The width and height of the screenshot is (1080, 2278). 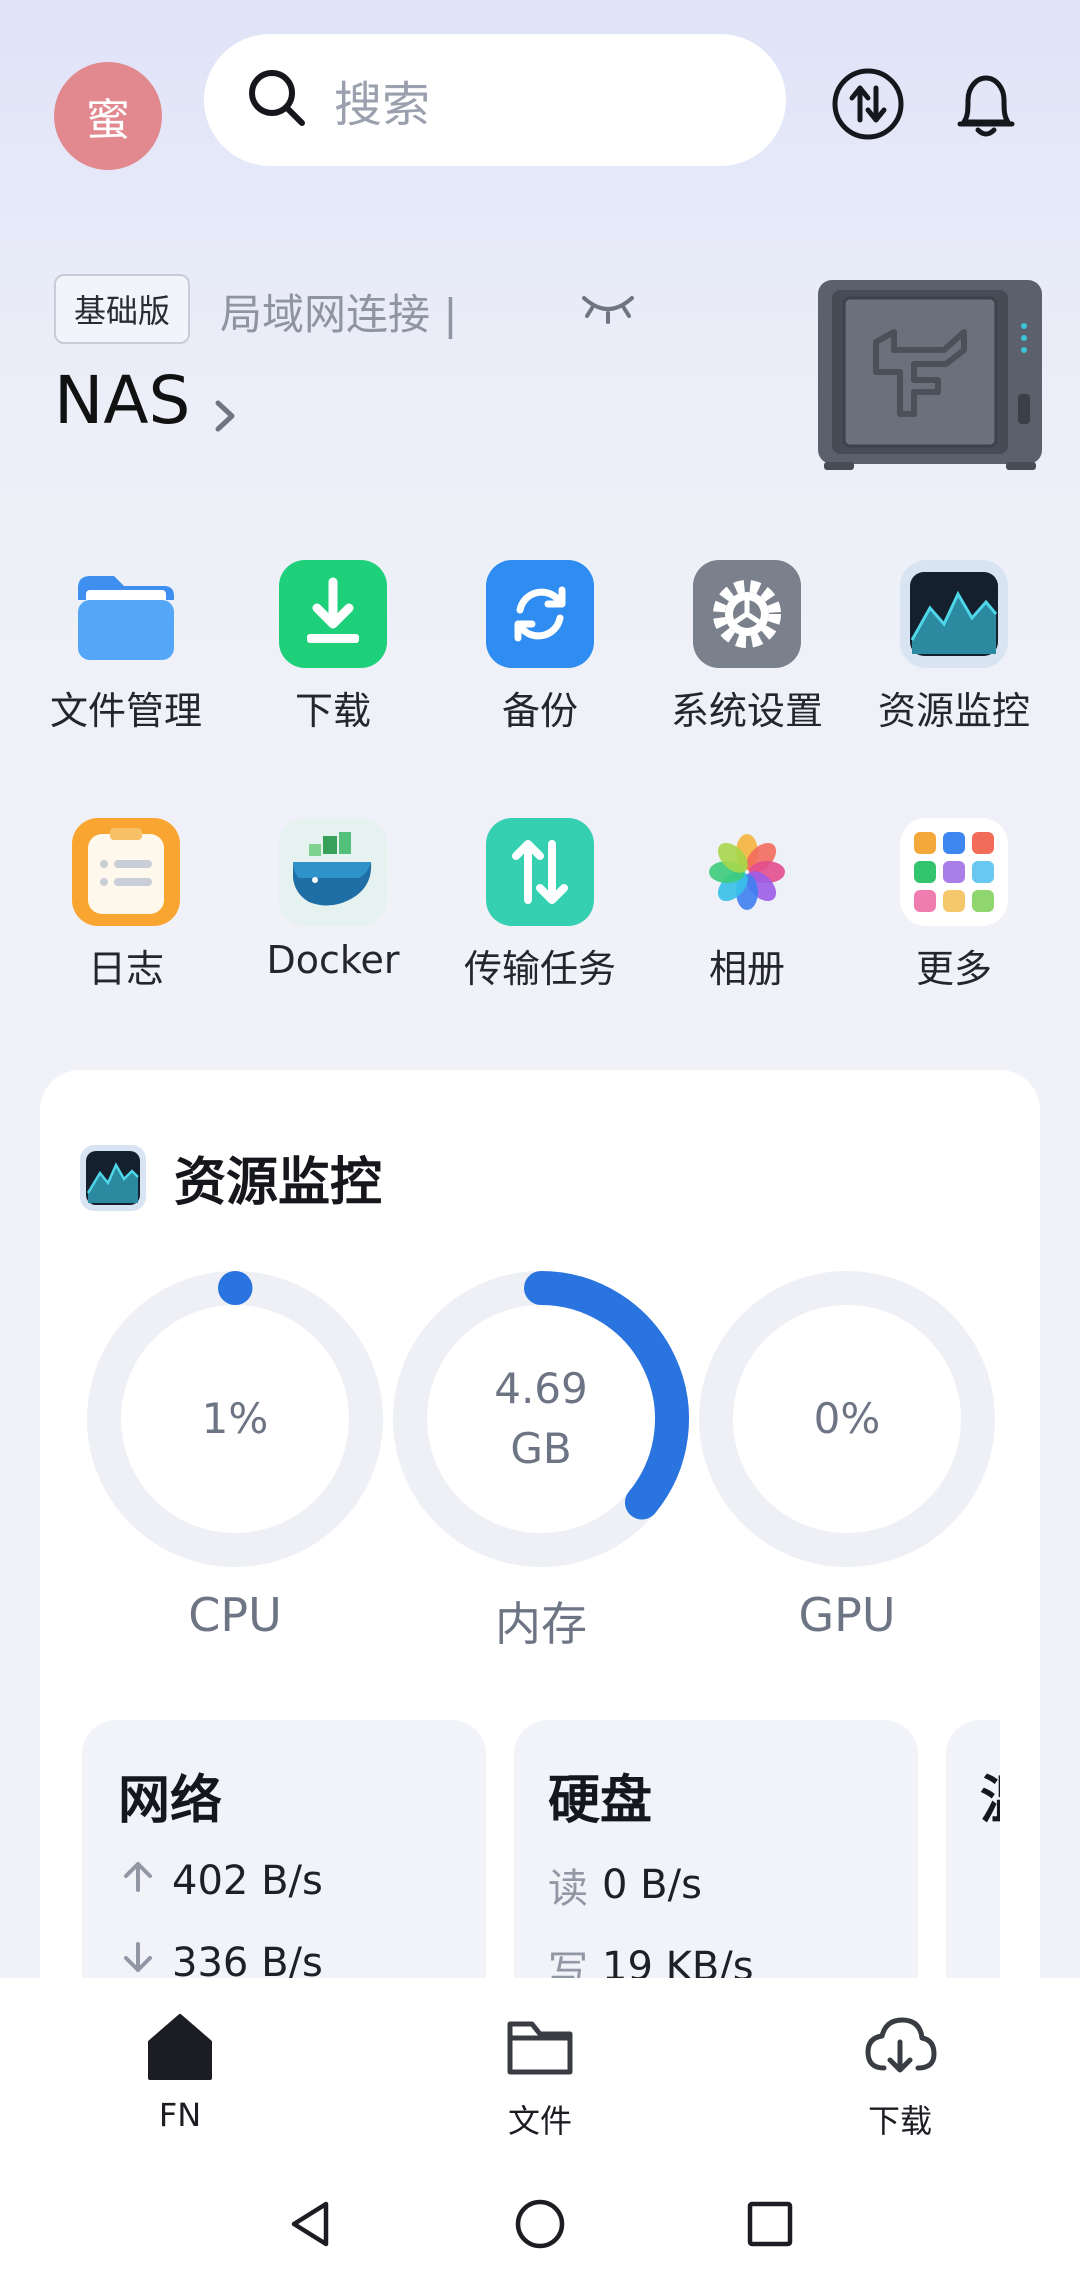 I want to click on plan-badge: 基础版, so click(x=122, y=309).